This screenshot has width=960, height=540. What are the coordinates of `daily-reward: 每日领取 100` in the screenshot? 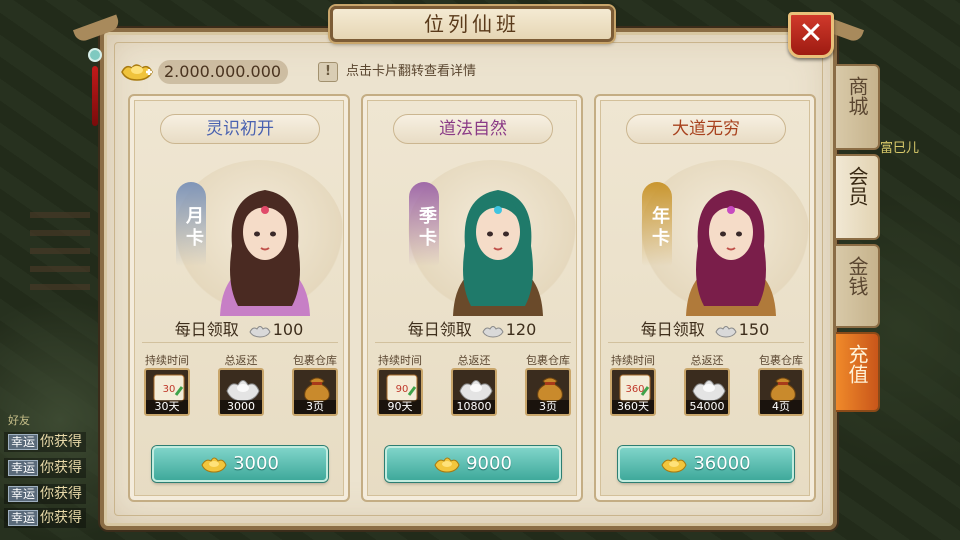 It's located at (239, 328).